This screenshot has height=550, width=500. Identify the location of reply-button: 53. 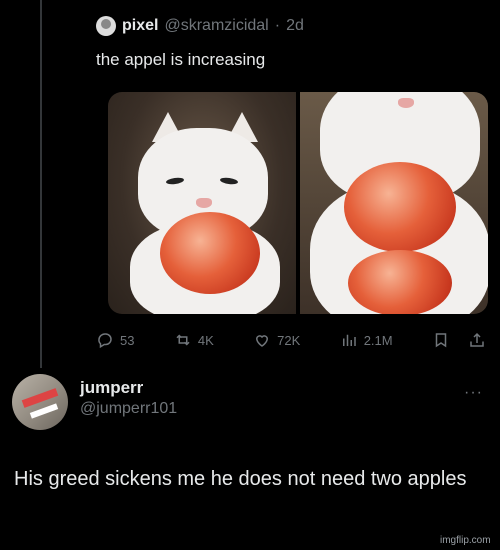
(115, 340).